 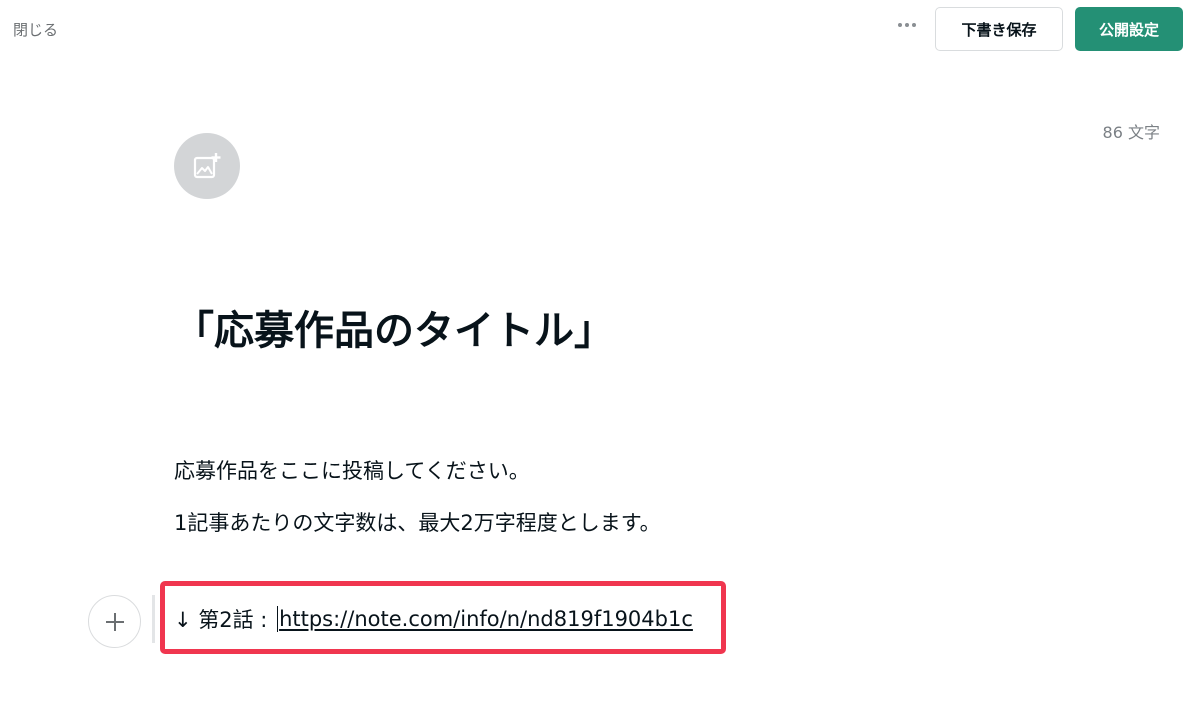 I want to click on body-paragraph: 応募作品をここに投稿してください。, so click(x=352, y=470).